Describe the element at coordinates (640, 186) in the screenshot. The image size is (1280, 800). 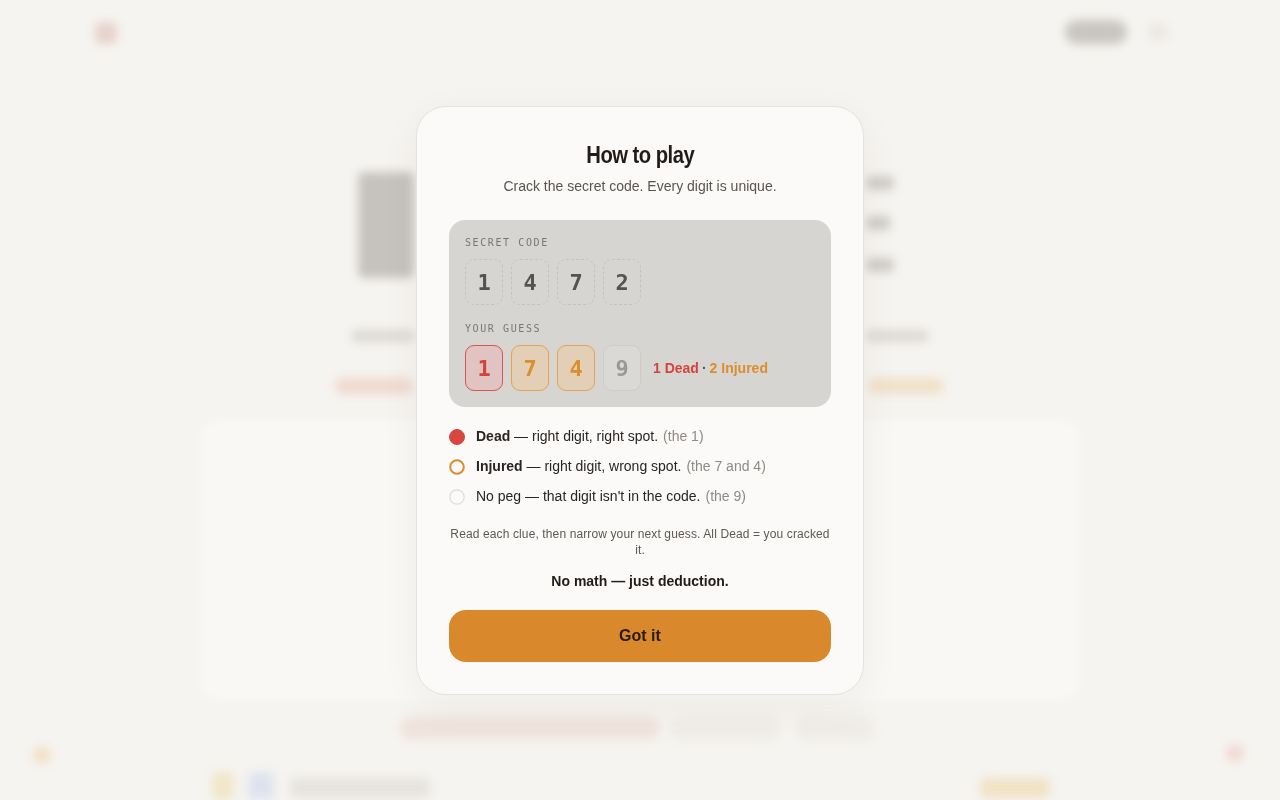
I see `dialog-subtitle: Crack the secret code. Every digit is unique.` at that location.